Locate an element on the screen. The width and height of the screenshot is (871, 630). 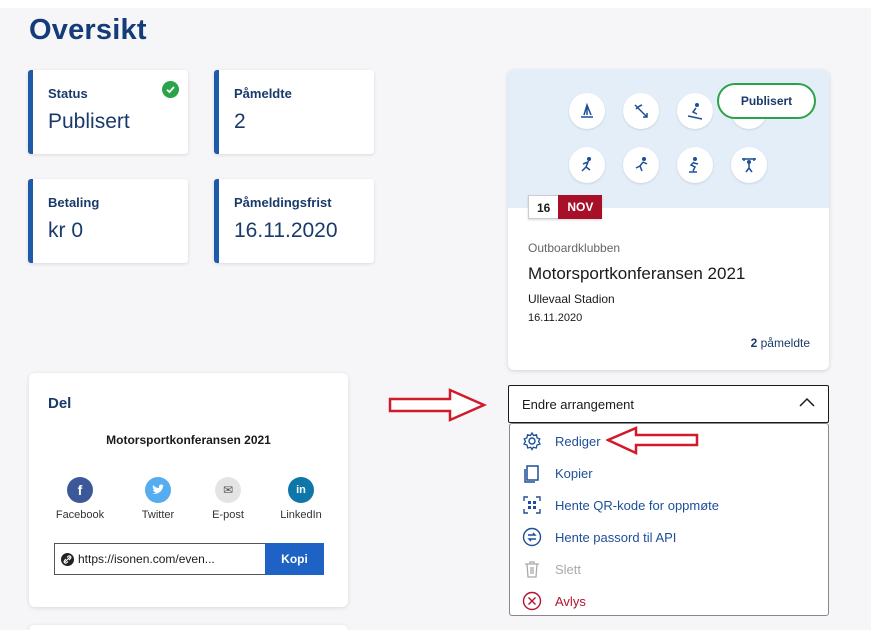
email-label: E-post is located at coordinates (228, 515).